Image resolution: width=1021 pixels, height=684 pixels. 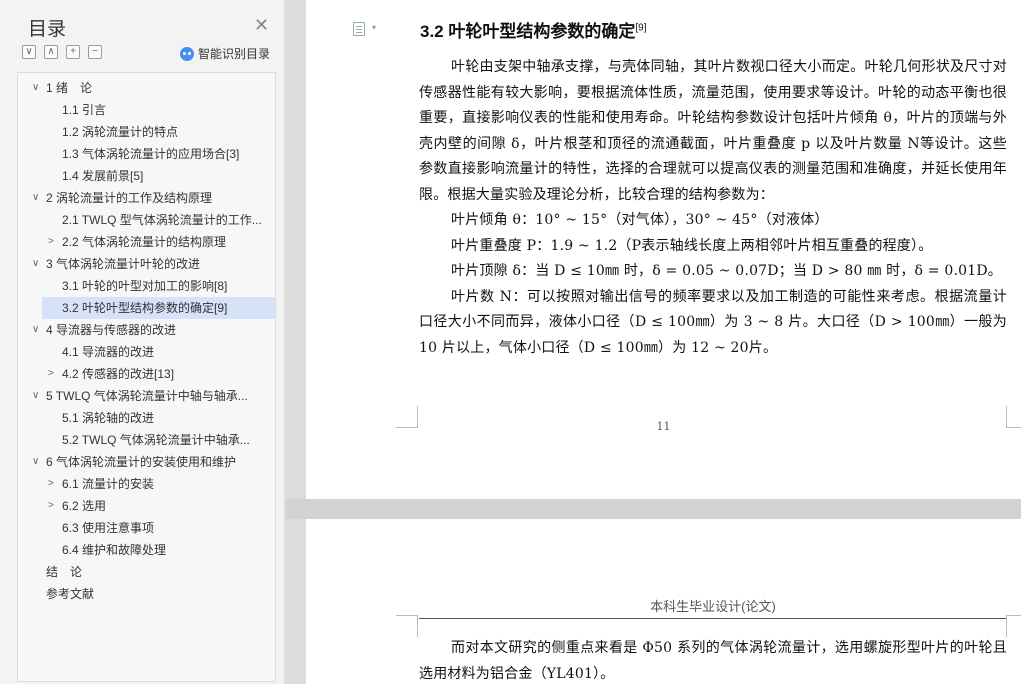 What do you see at coordinates (141, 462) in the screenshot?
I see `toc-item-label: 6 气体涡轮流量计的安装使用和维护` at bounding box center [141, 462].